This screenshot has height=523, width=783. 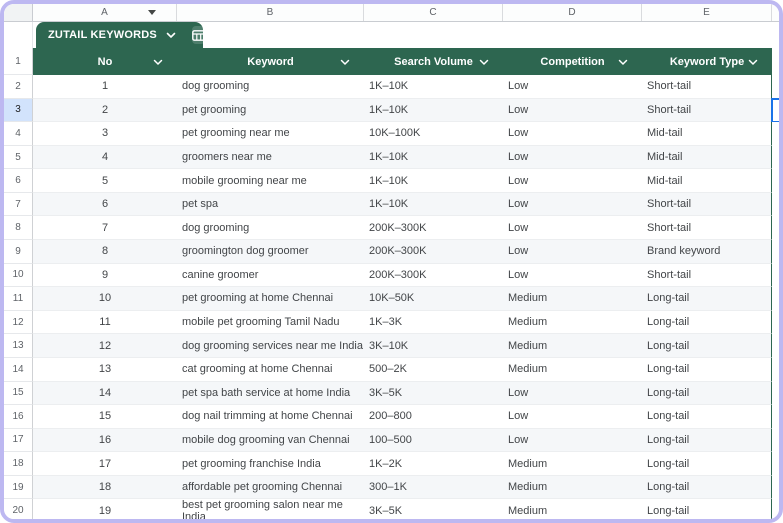 What do you see at coordinates (105, 204) in the screenshot?
I see `cell-no: 6` at bounding box center [105, 204].